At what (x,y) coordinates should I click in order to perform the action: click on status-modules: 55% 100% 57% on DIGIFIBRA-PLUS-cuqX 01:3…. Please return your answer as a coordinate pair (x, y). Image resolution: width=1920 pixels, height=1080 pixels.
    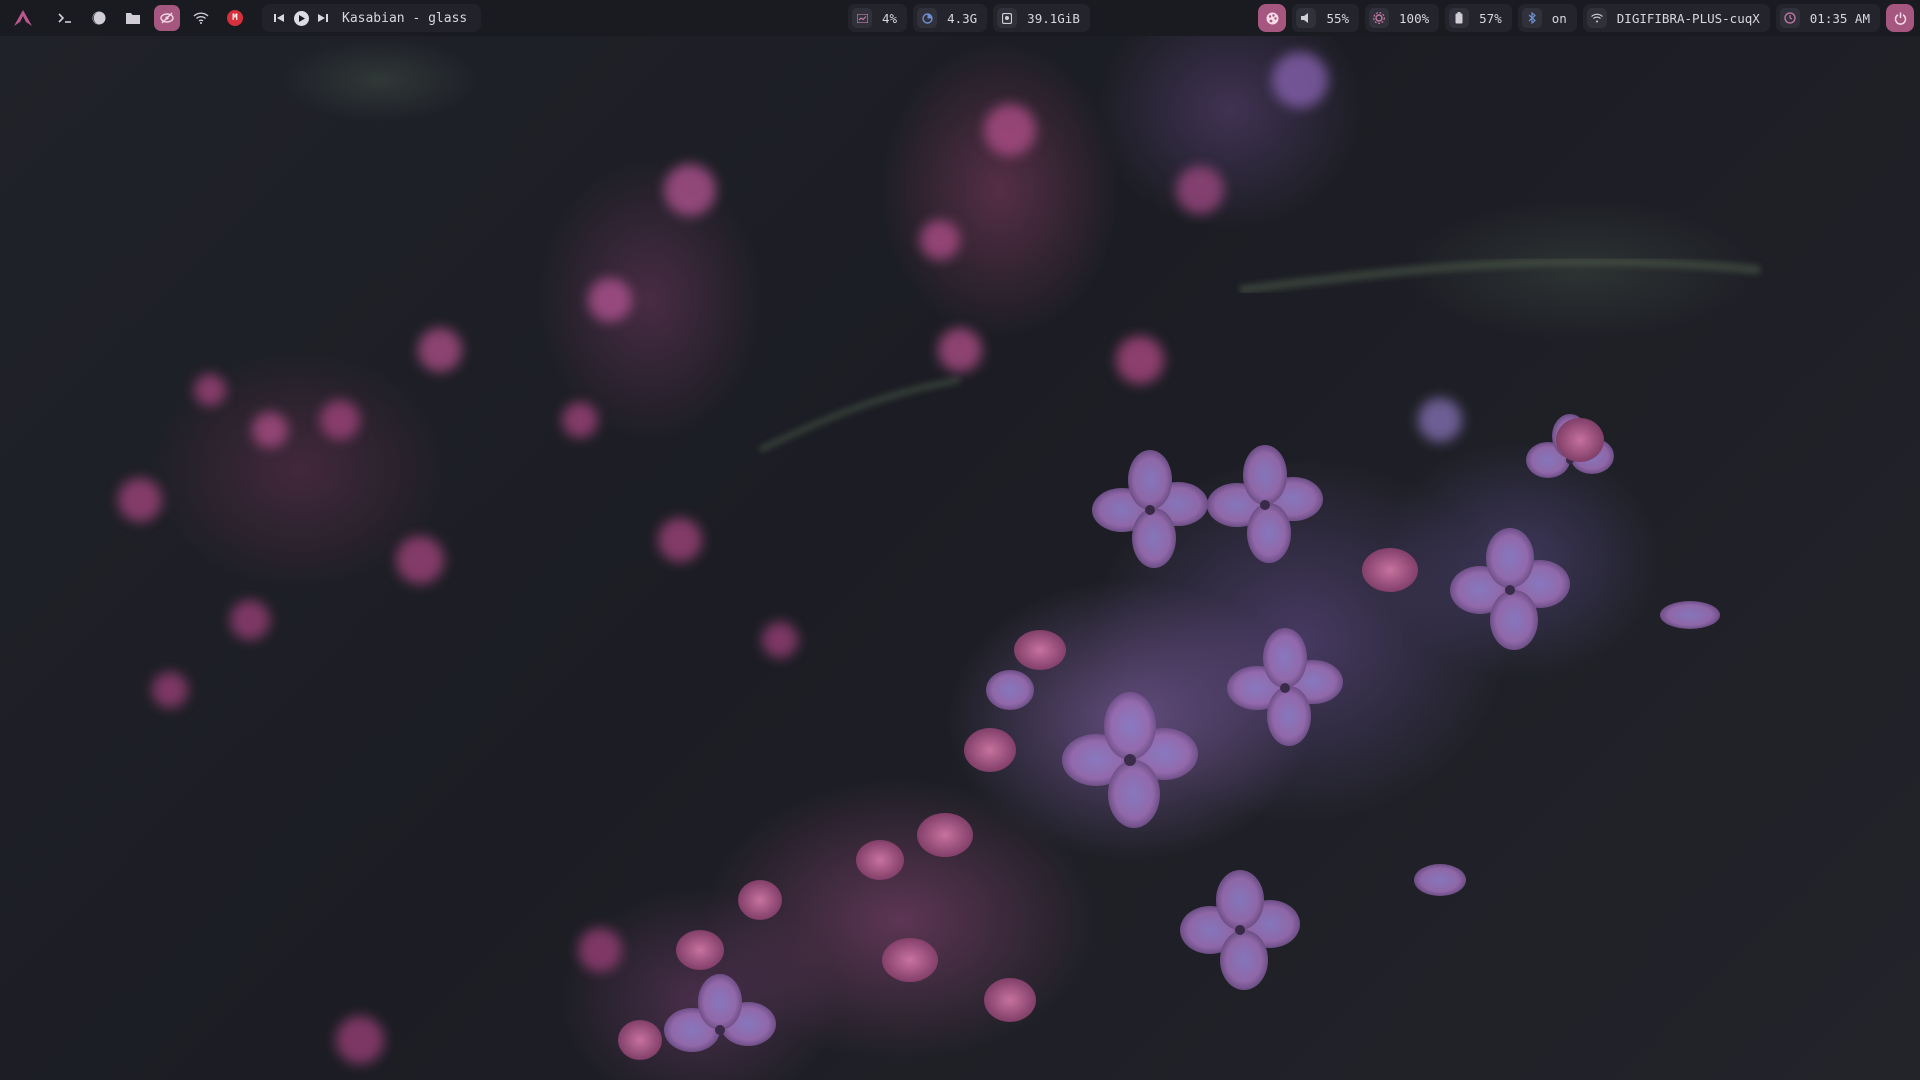
    Looking at the image, I should click on (1586, 18).